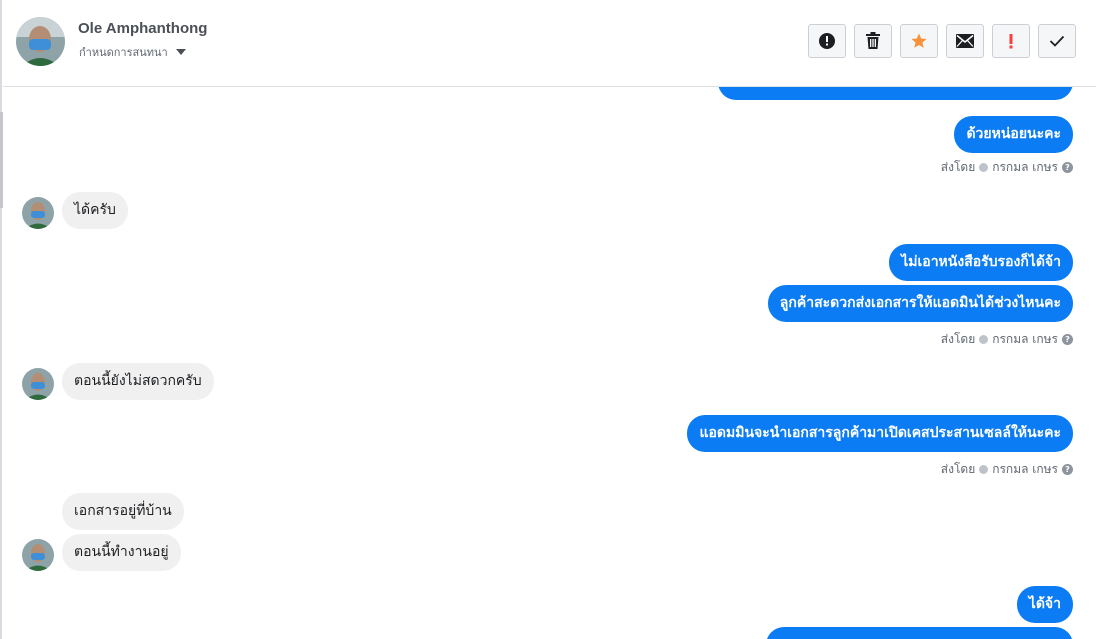  I want to click on left-frame-border, so click(1, 319).